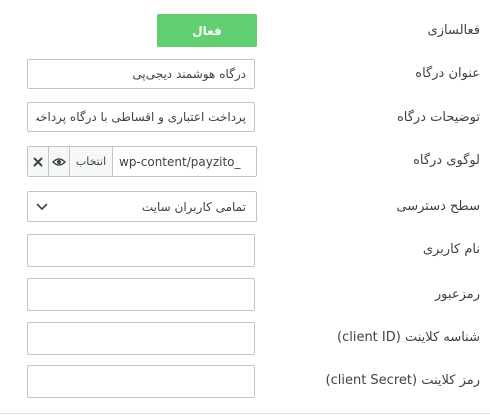 The image size is (490, 416). I want to click on activation-label: فعالسازی, so click(453, 30).